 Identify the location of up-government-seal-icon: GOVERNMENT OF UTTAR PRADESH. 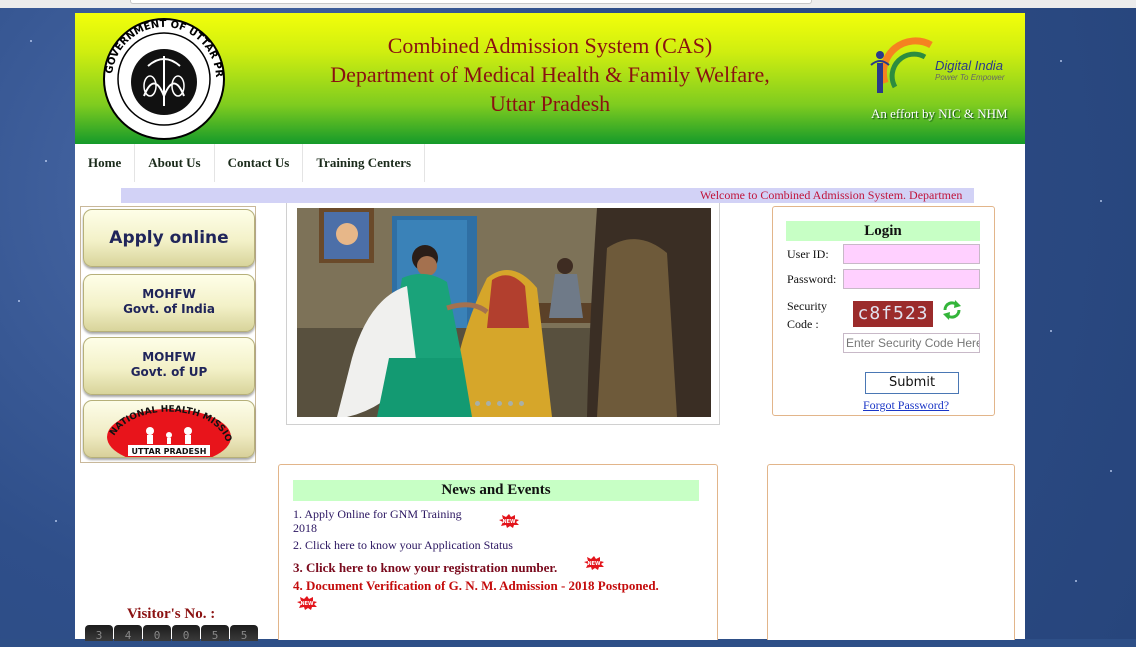
(156, 78).